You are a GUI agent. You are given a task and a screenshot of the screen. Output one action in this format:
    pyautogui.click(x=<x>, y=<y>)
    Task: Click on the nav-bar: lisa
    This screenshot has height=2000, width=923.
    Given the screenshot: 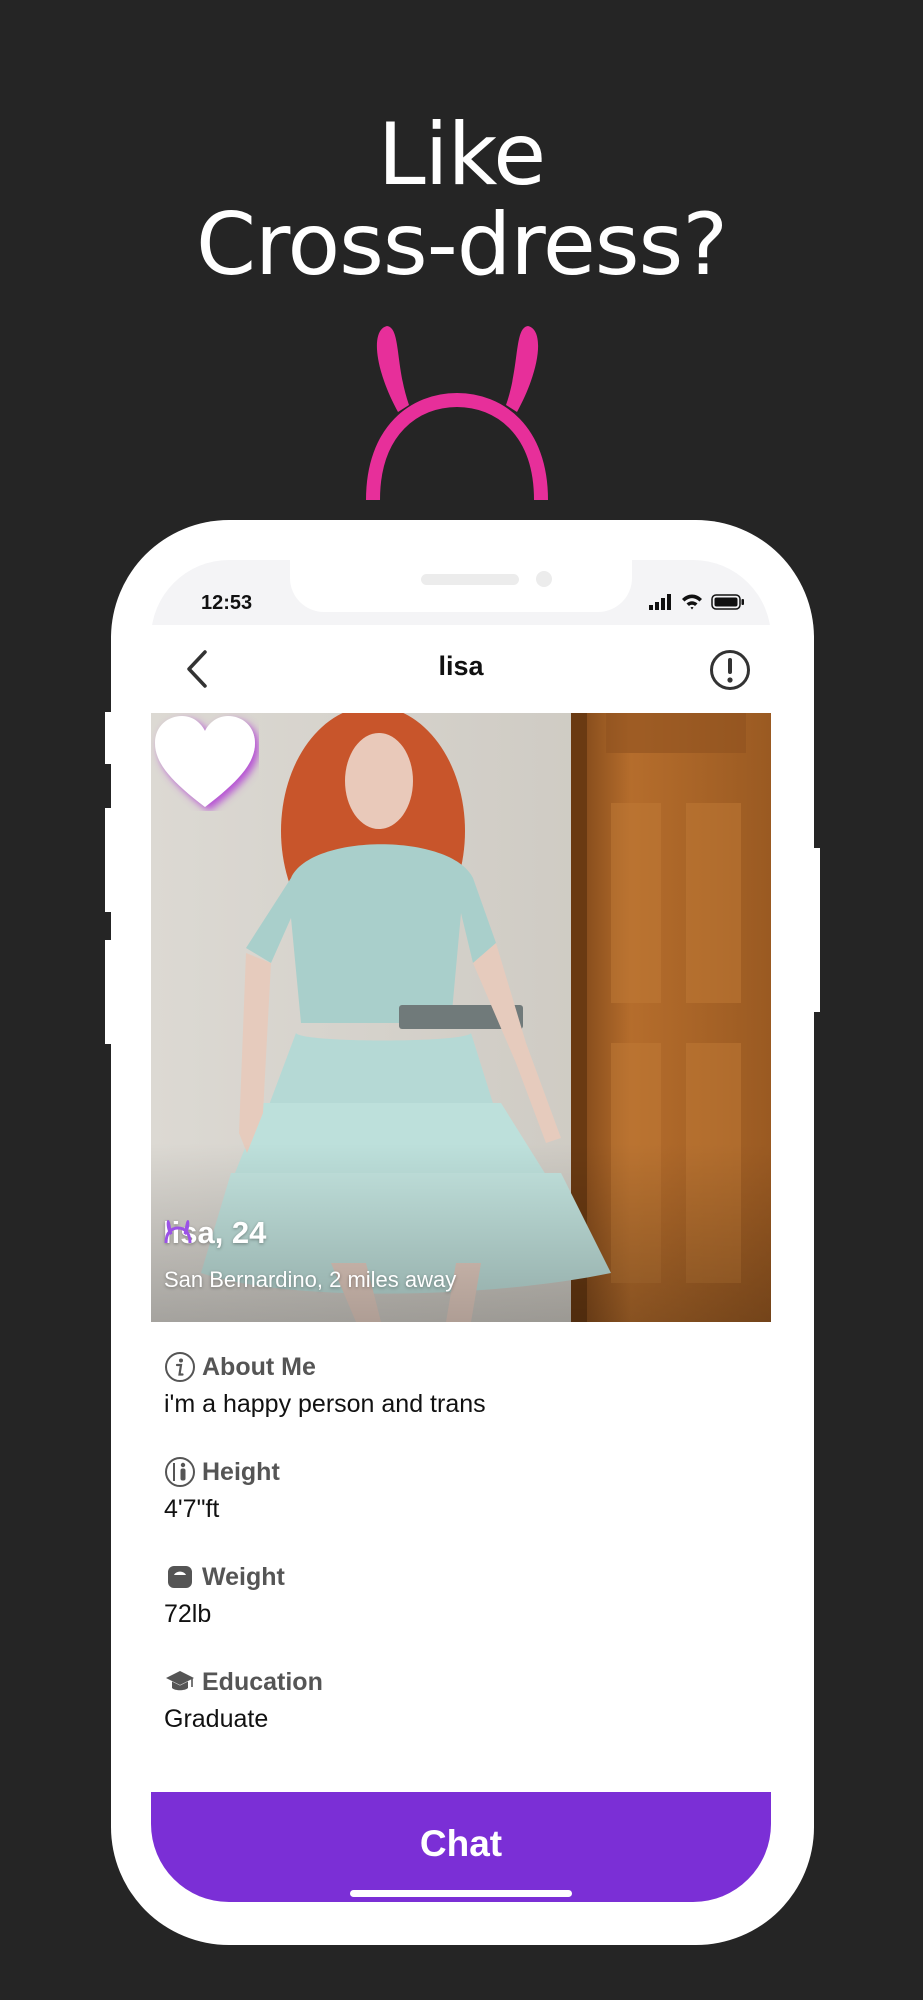 What is the action you would take?
    pyautogui.click(x=461, y=669)
    